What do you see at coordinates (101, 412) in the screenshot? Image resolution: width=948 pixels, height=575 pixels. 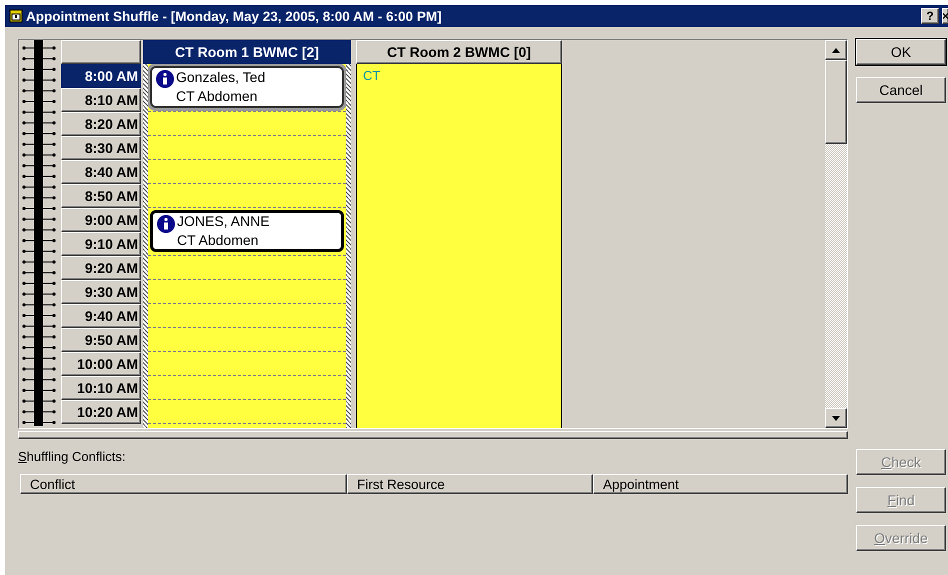 I see `time-slot-label: 10:20 AM` at bounding box center [101, 412].